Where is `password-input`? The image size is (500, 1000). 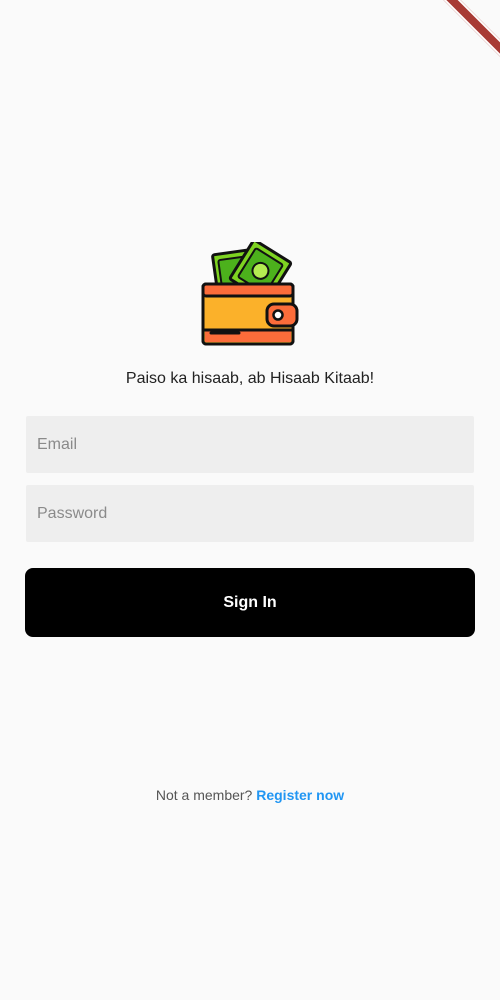
password-input is located at coordinates (250, 513).